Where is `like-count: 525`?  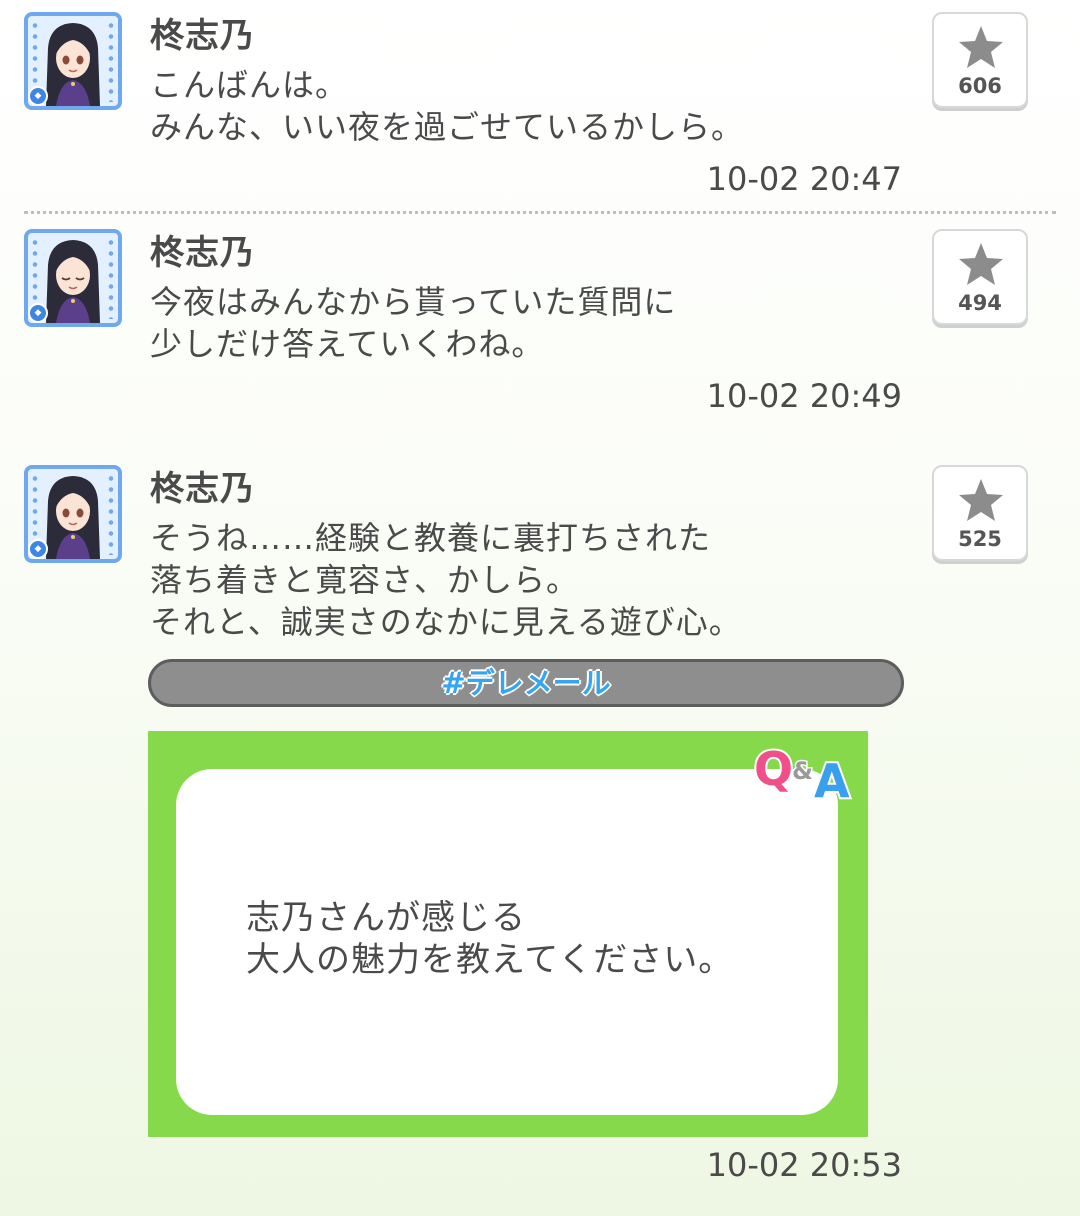
like-count: 525 is located at coordinates (980, 539).